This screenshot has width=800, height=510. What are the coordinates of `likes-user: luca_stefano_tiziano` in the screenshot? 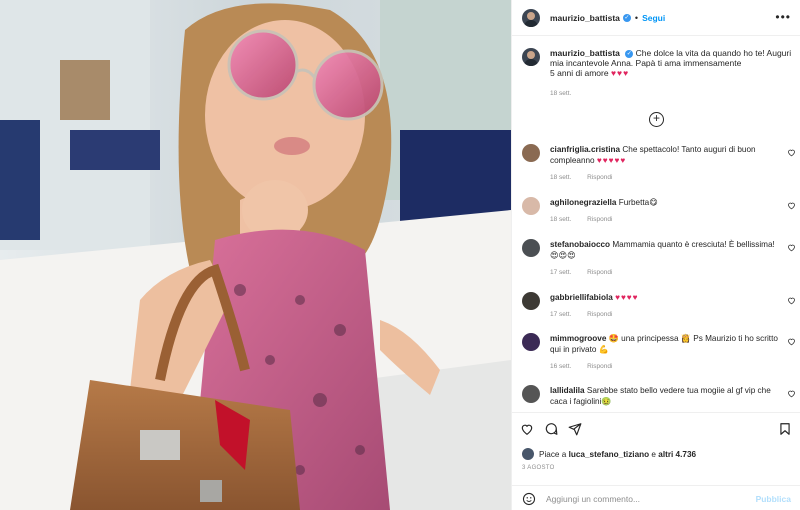 It's located at (609, 454).